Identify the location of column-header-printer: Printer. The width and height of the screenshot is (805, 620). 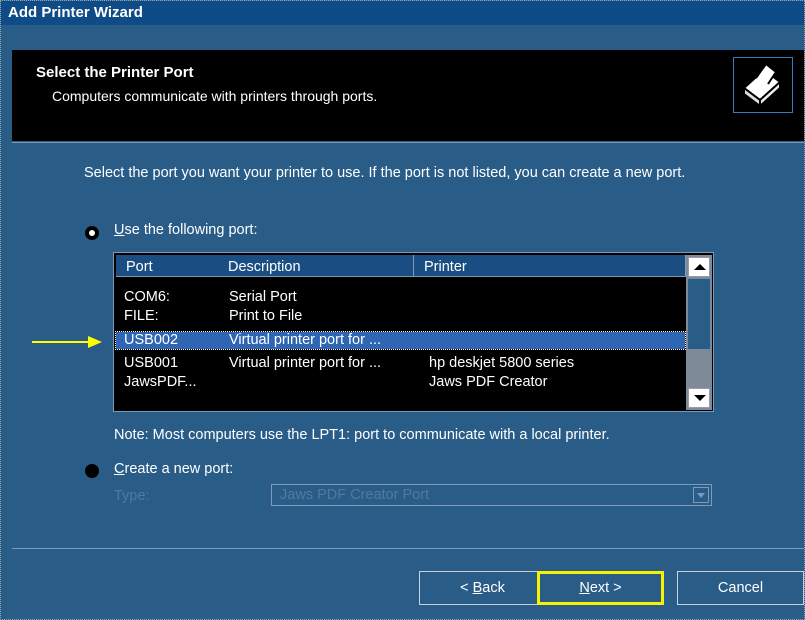
(550, 266).